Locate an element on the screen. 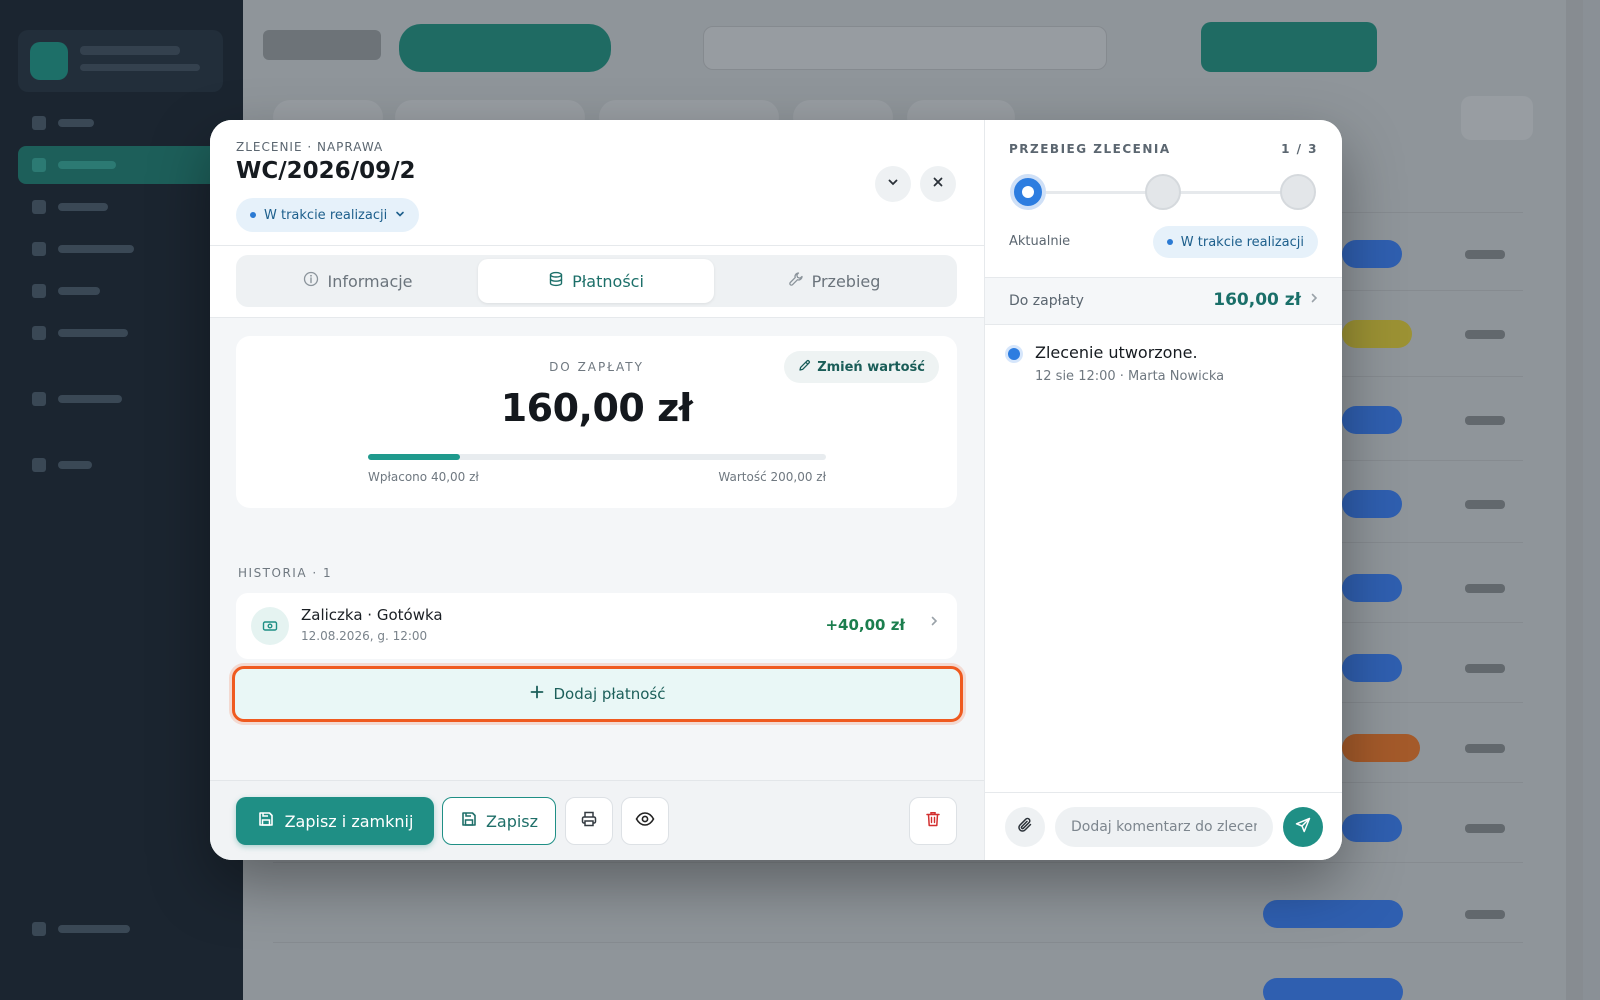  total-value-label: Wartość 200,00 zł is located at coordinates (772, 477).